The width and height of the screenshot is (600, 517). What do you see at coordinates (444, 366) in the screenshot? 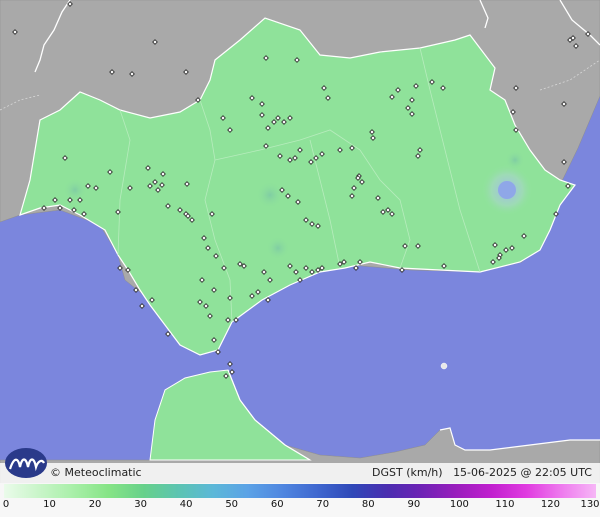
I see `alboran-island` at bounding box center [444, 366].